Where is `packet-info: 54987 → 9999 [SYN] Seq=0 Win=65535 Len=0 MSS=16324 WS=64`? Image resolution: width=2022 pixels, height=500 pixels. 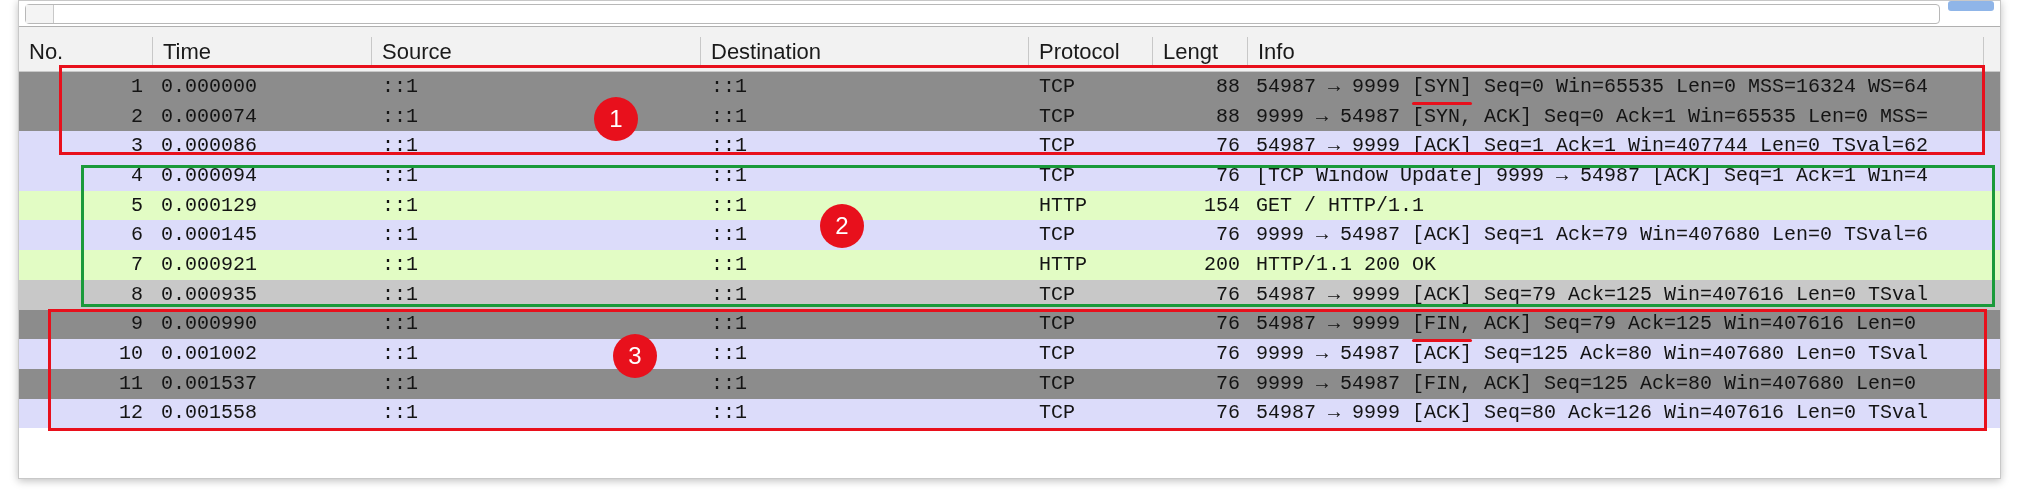 packet-info: 54987 → 9999 [SYN] Seq=0 Win=65535 Len=0 MSS=16324 WS=64 is located at coordinates (1592, 86).